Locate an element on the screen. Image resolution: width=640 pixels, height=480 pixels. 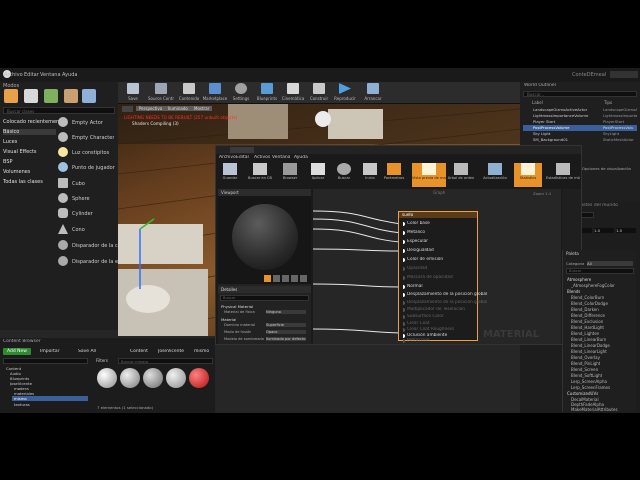
window-controls is located at coordinates (624, 74).